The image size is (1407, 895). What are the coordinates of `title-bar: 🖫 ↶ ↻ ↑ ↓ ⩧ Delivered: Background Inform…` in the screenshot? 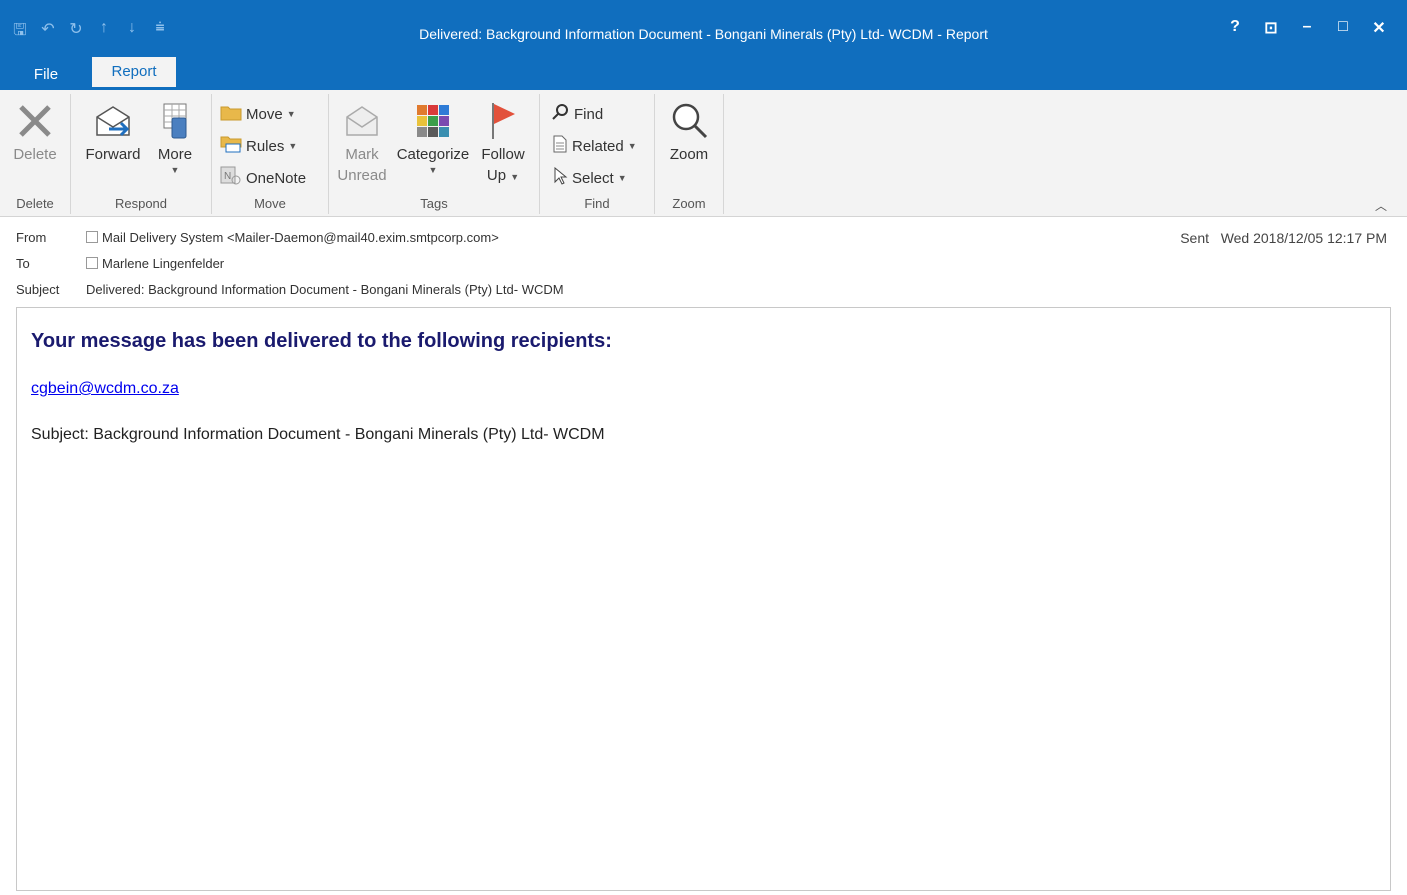 It's located at (703, 30).